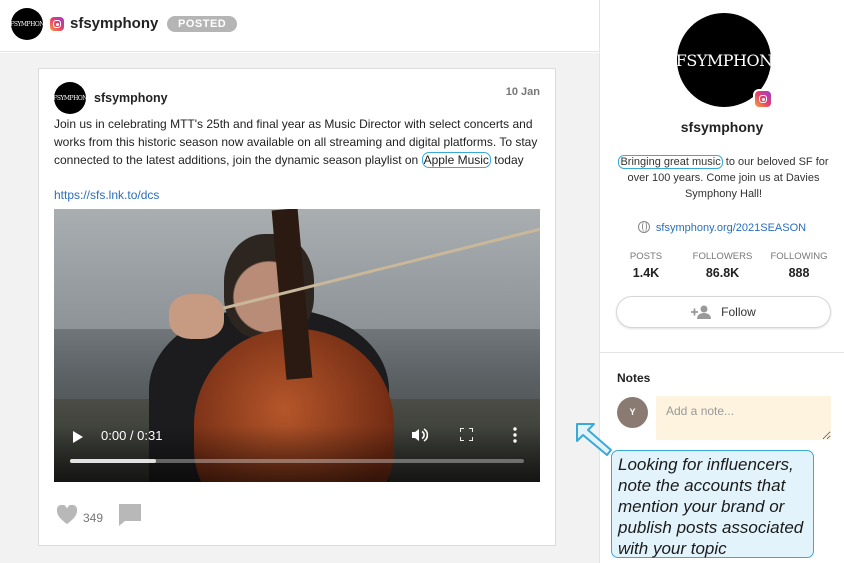  I want to click on post-date: 10 Jan, so click(522, 92).